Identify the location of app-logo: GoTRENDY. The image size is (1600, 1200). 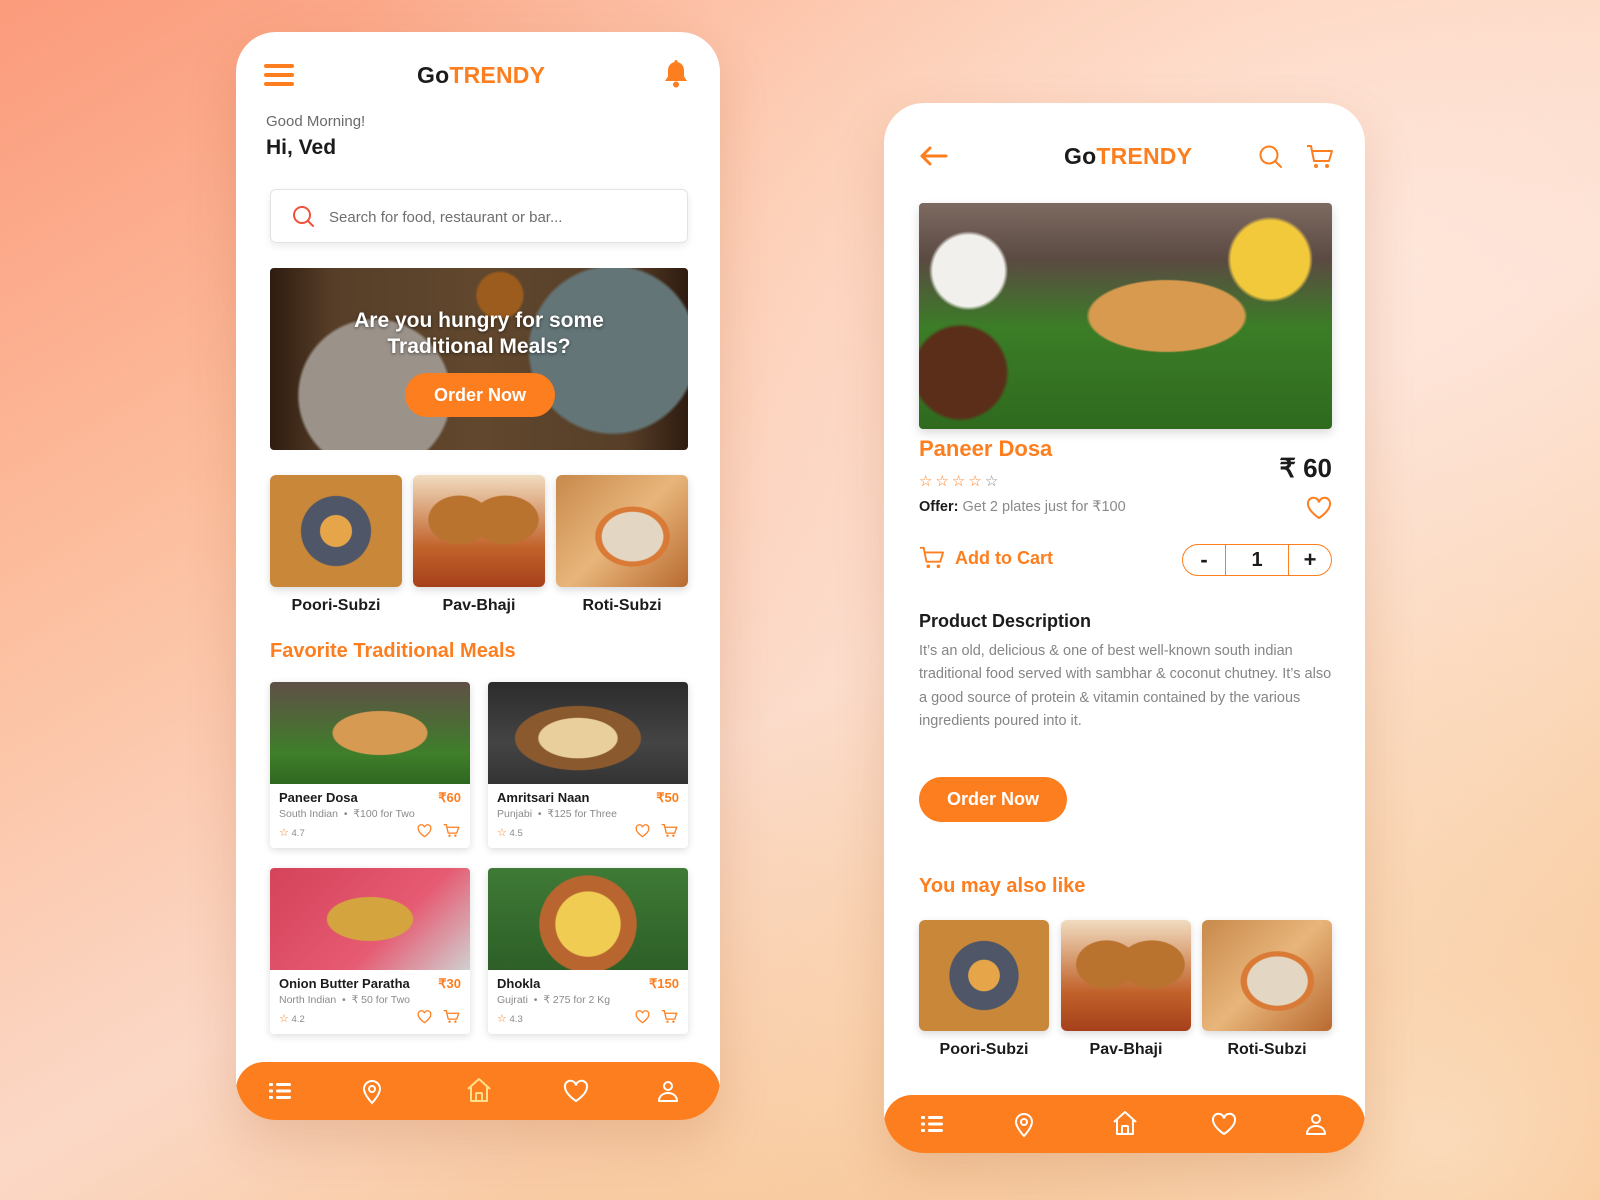
(1128, 156).